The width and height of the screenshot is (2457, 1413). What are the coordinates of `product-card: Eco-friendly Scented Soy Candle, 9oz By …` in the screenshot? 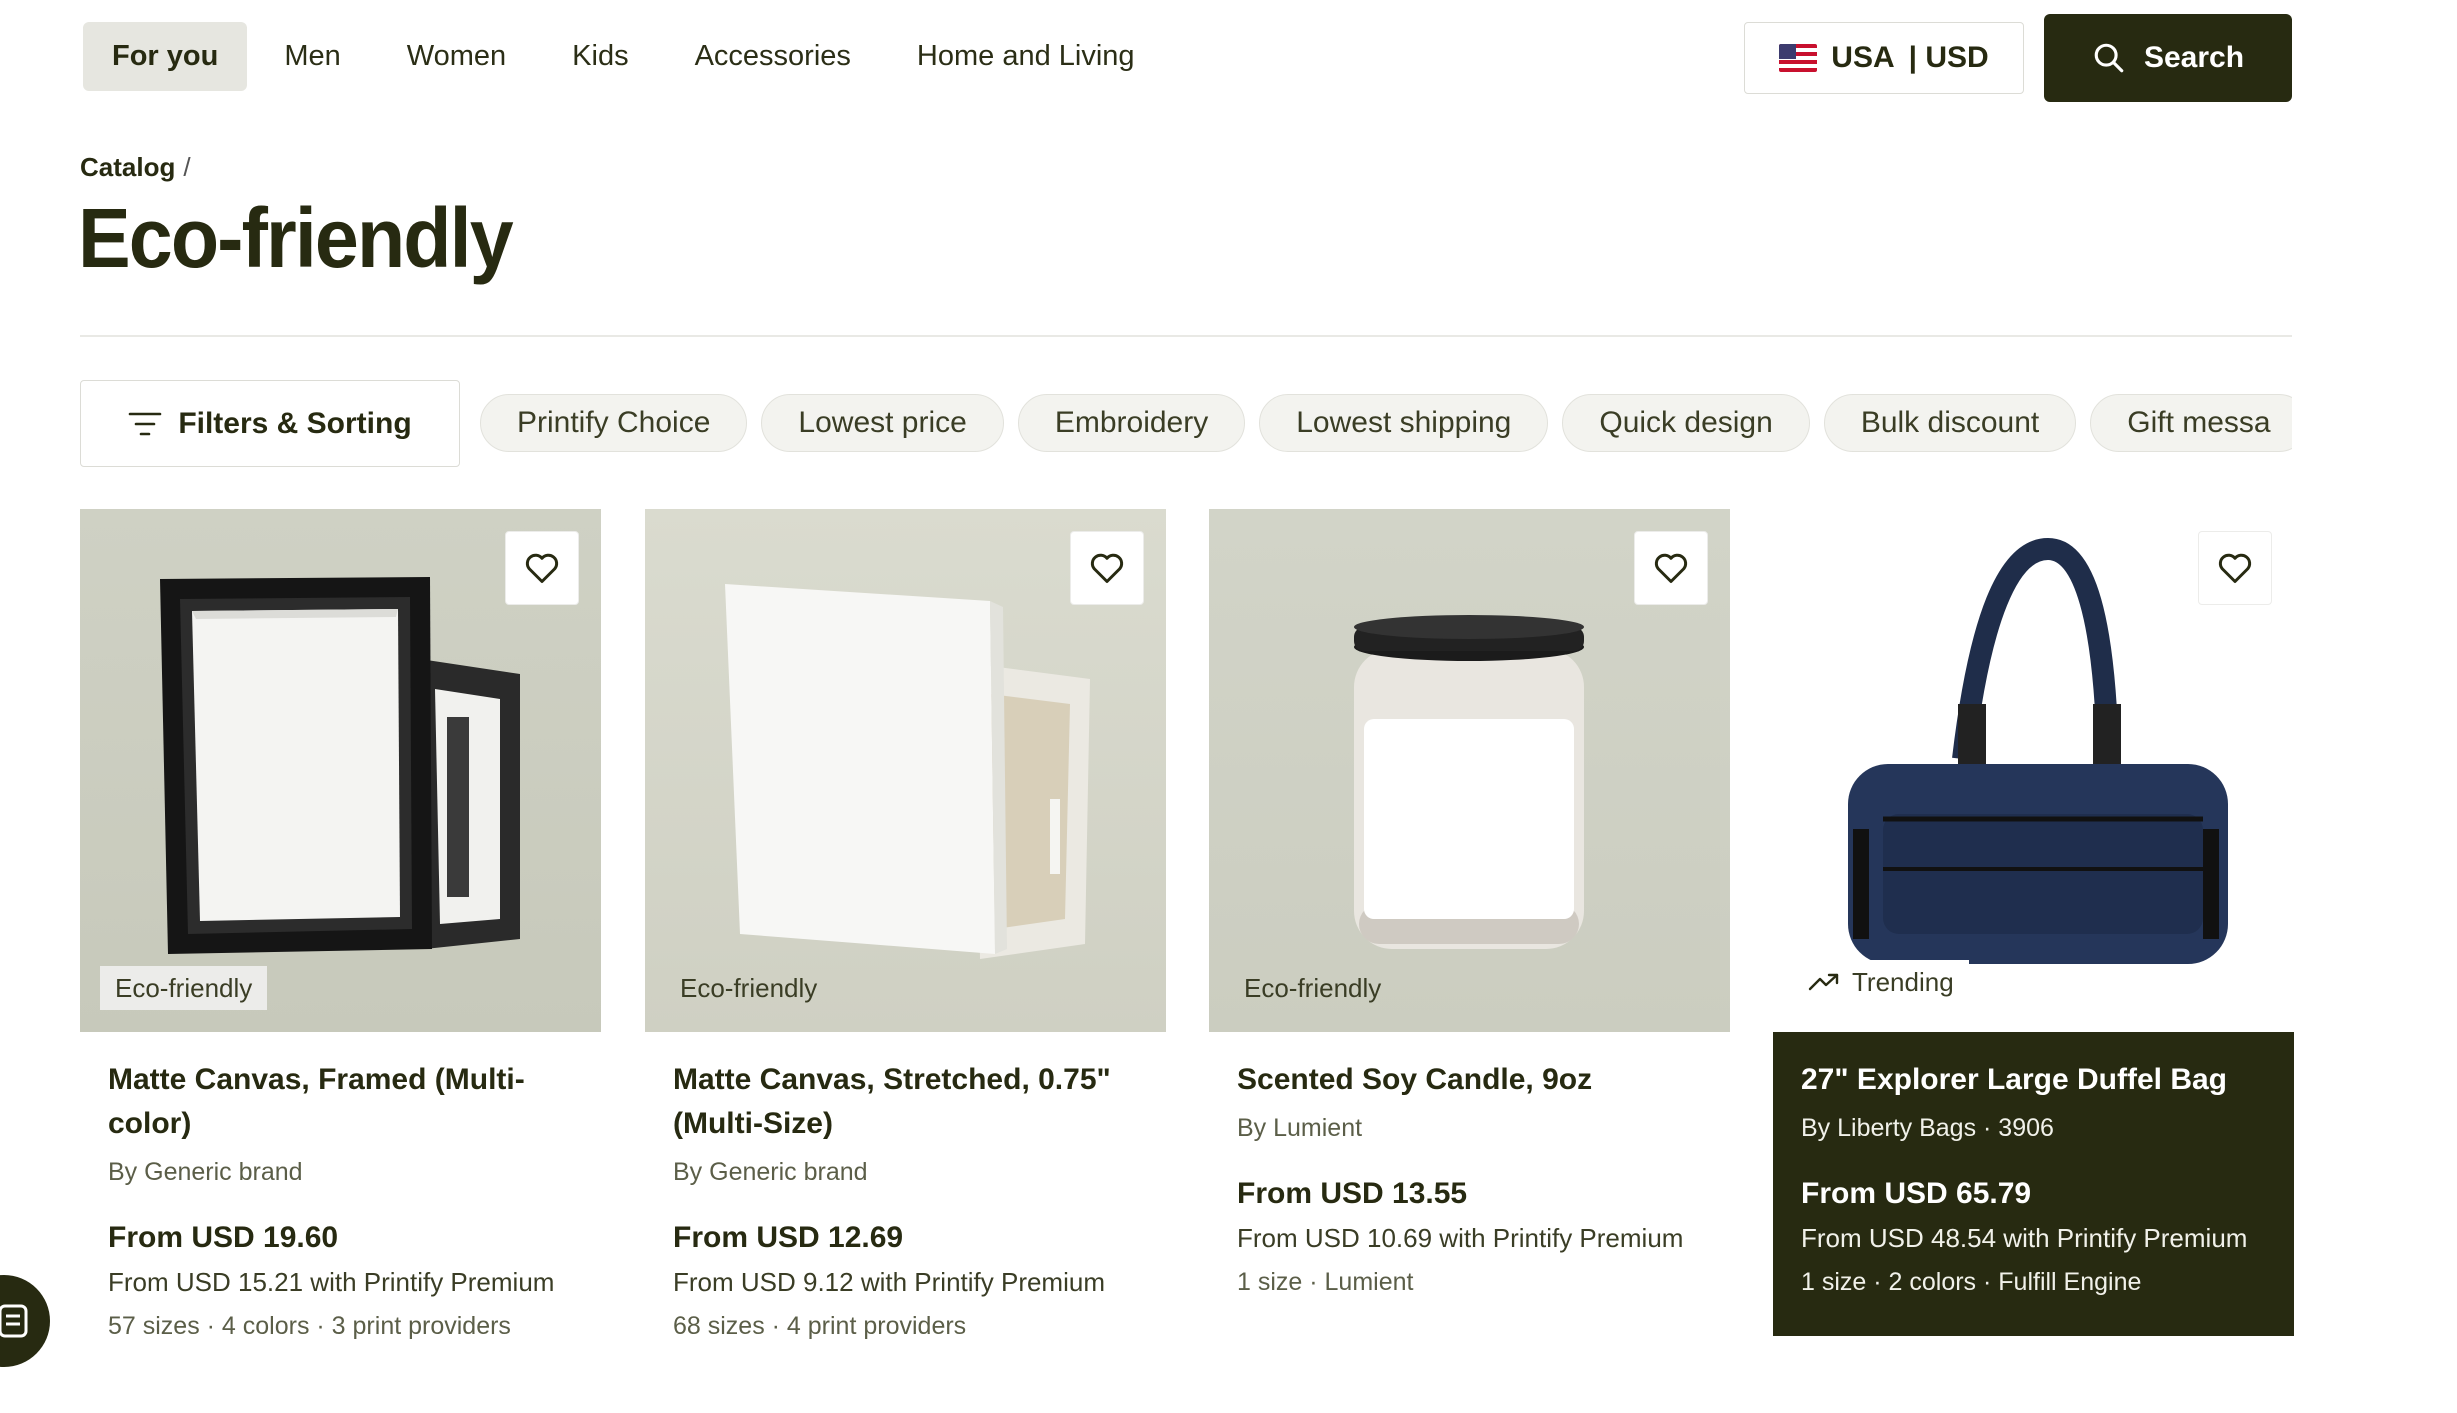 It's located at (1469, 913).